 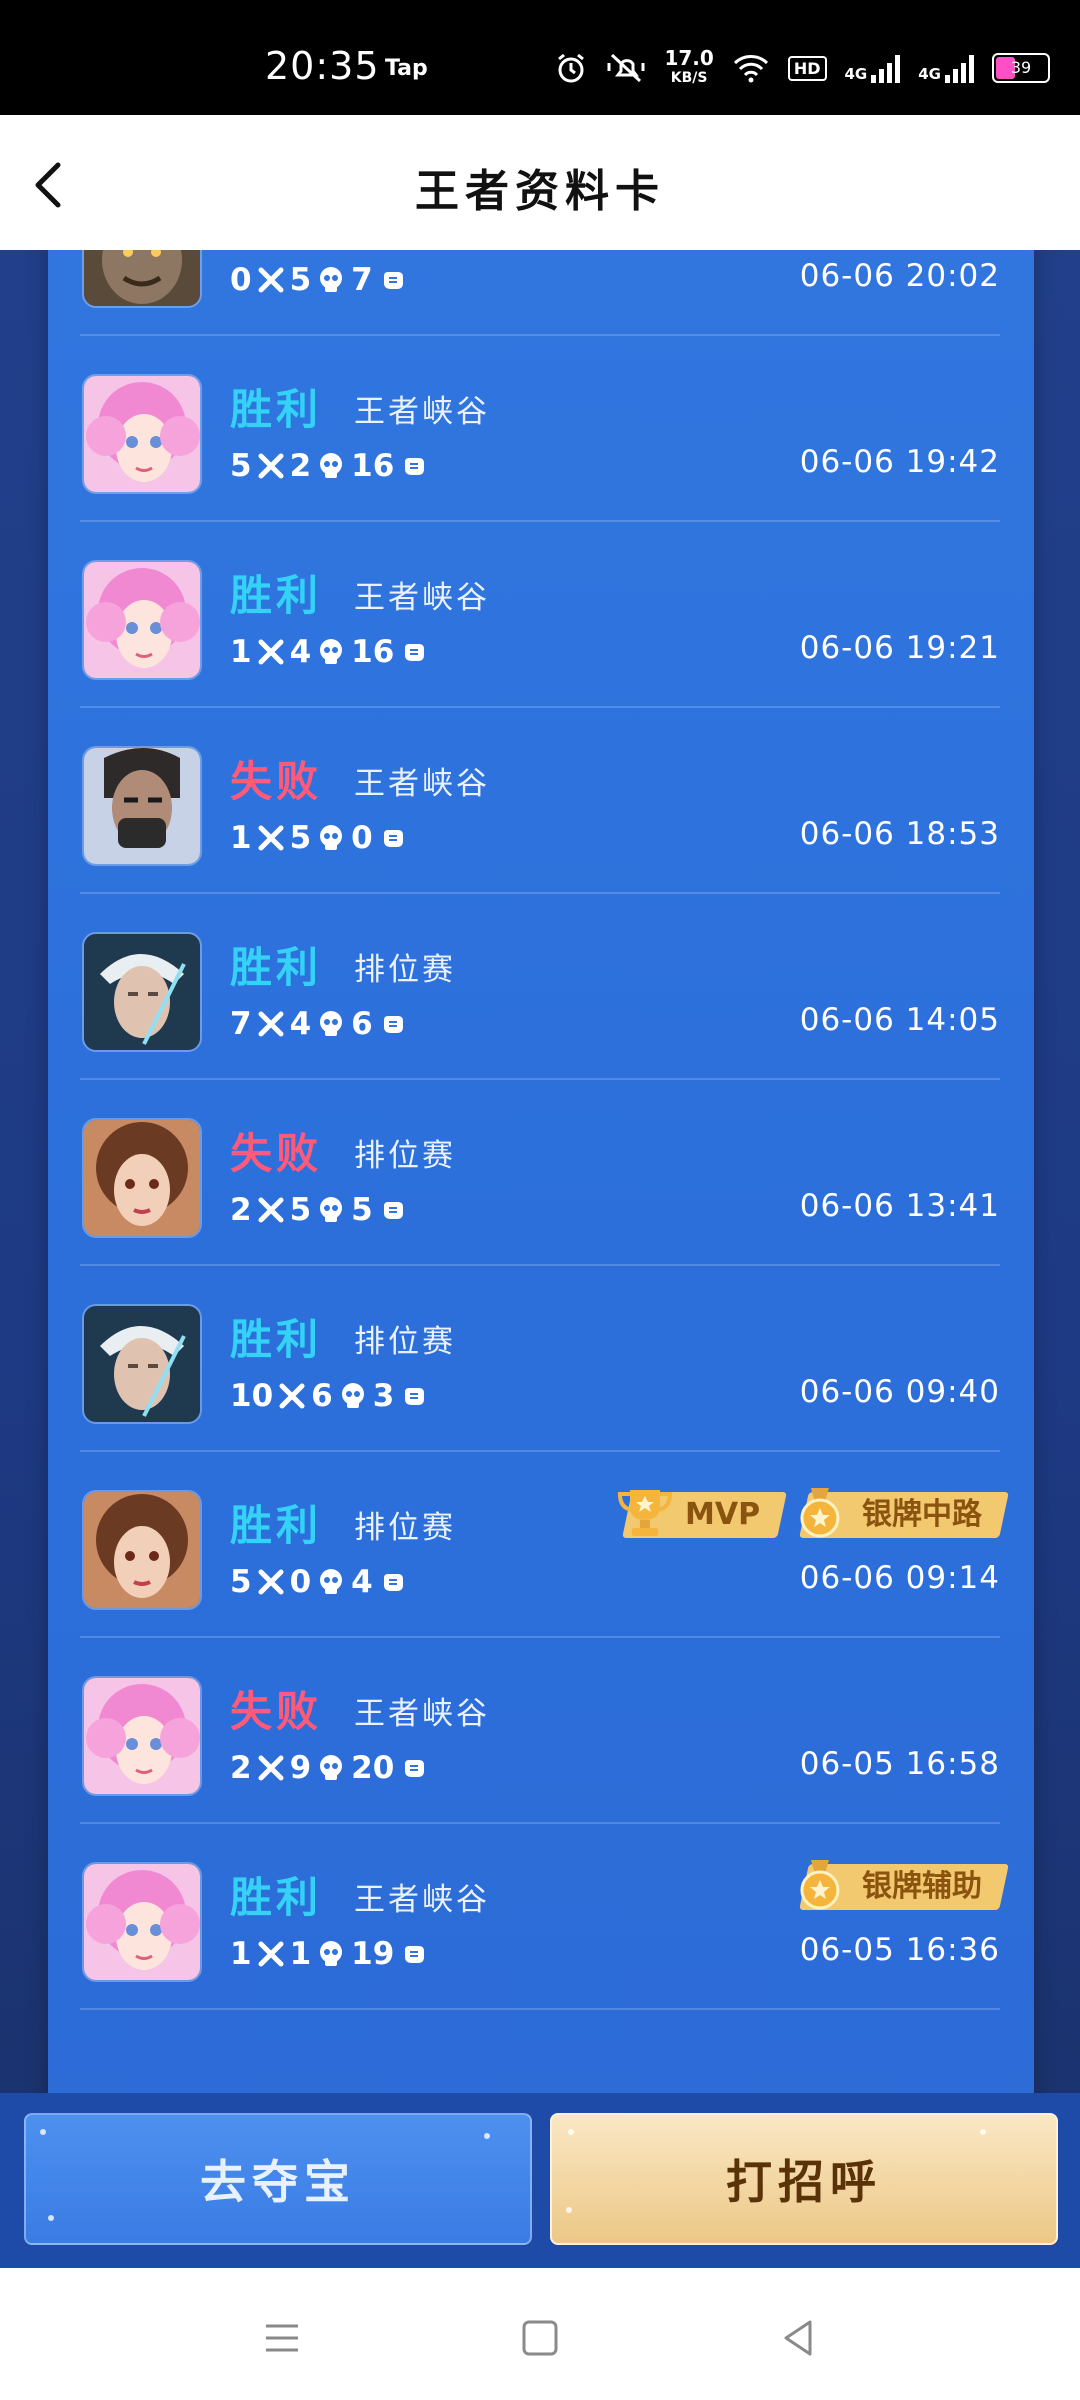 I want to click on deaths: 4, so click(x=300, y=1024).